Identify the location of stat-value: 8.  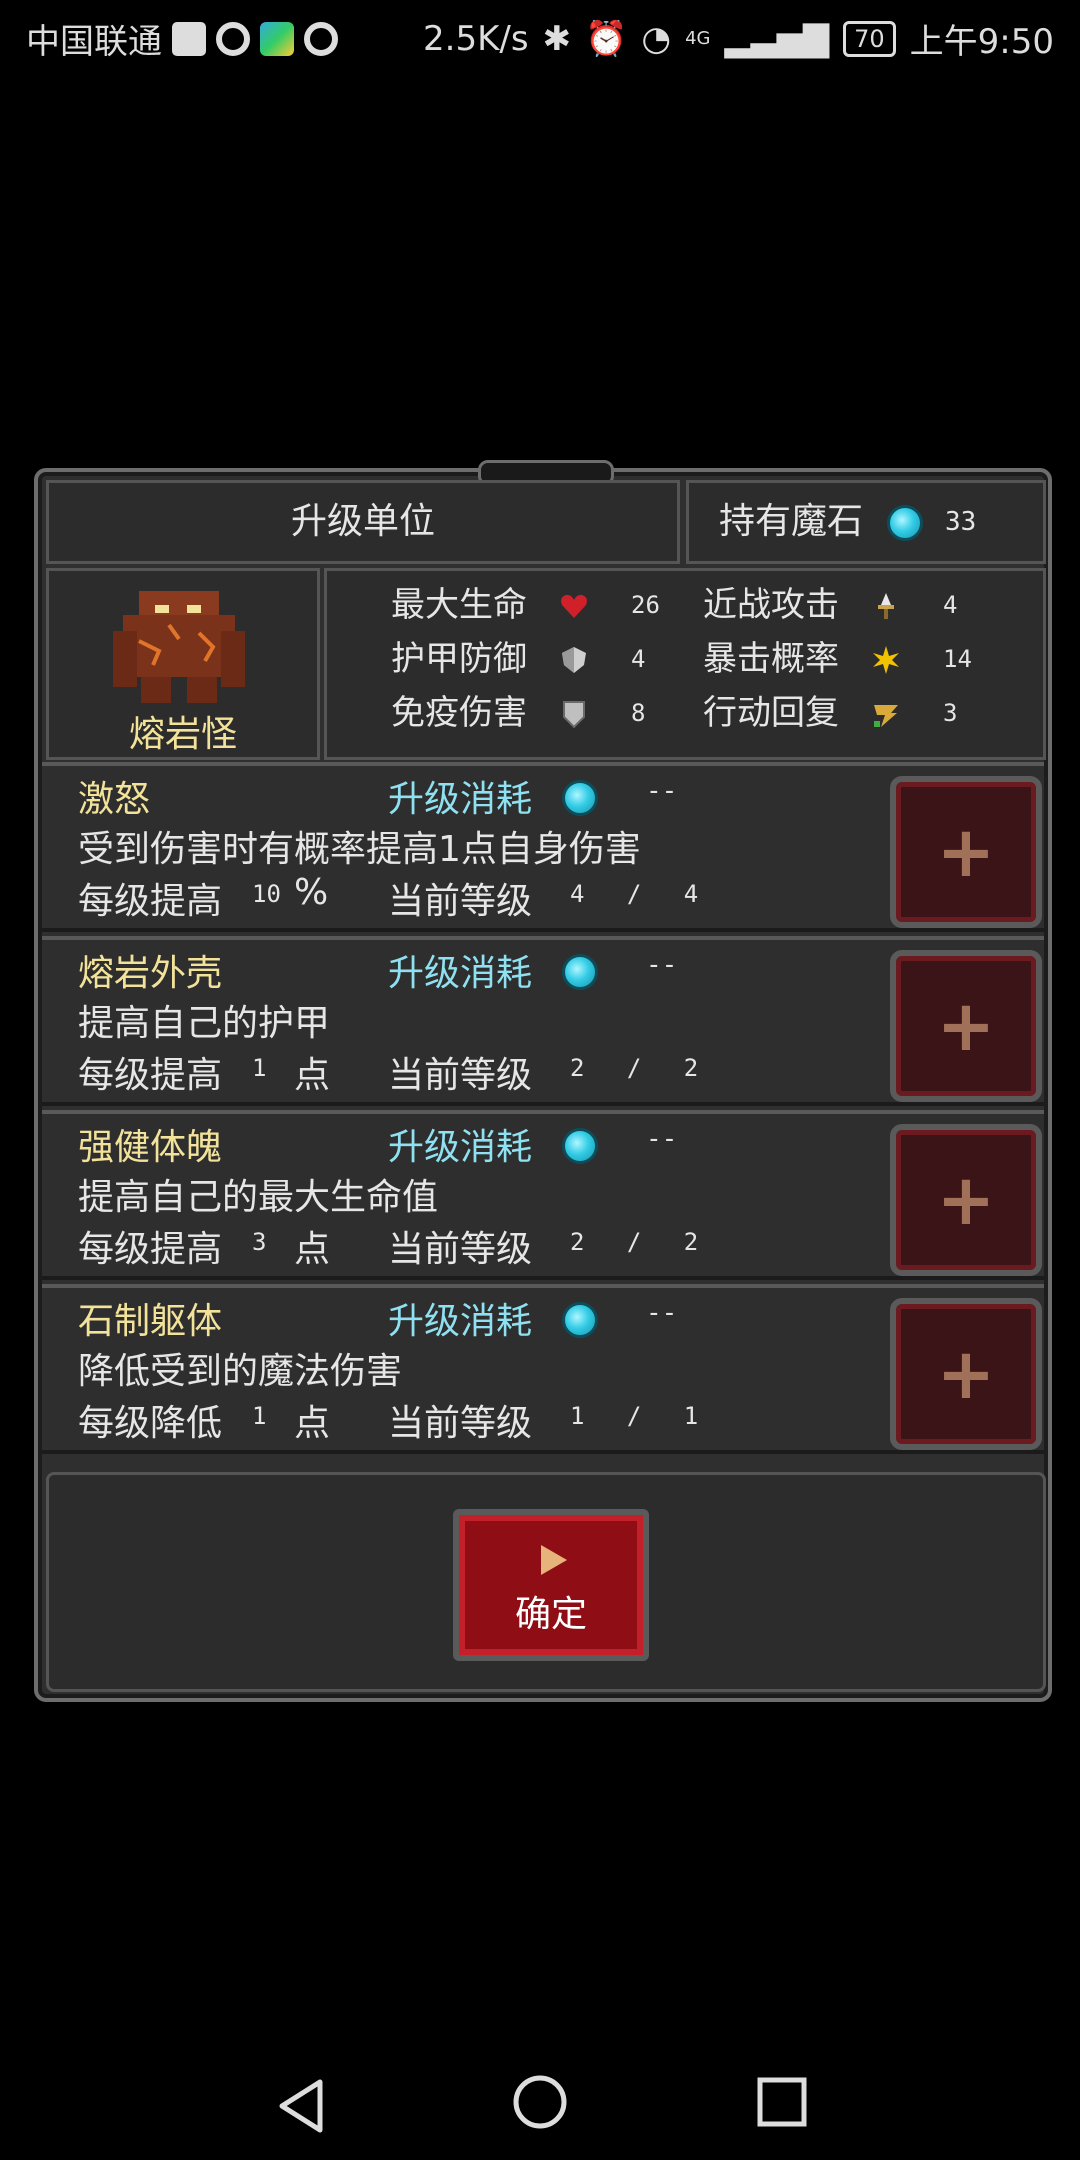
(638, 713).